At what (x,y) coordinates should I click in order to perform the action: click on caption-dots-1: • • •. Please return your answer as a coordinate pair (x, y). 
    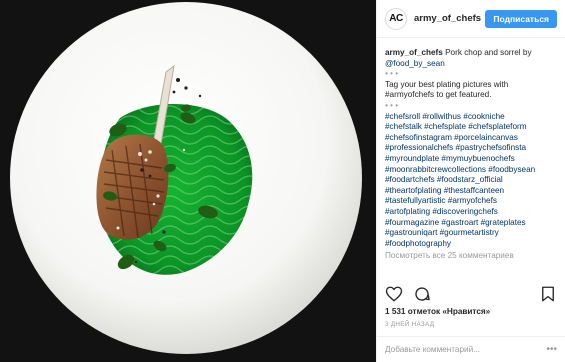
    Looking at the image, I should click on (392, 74).